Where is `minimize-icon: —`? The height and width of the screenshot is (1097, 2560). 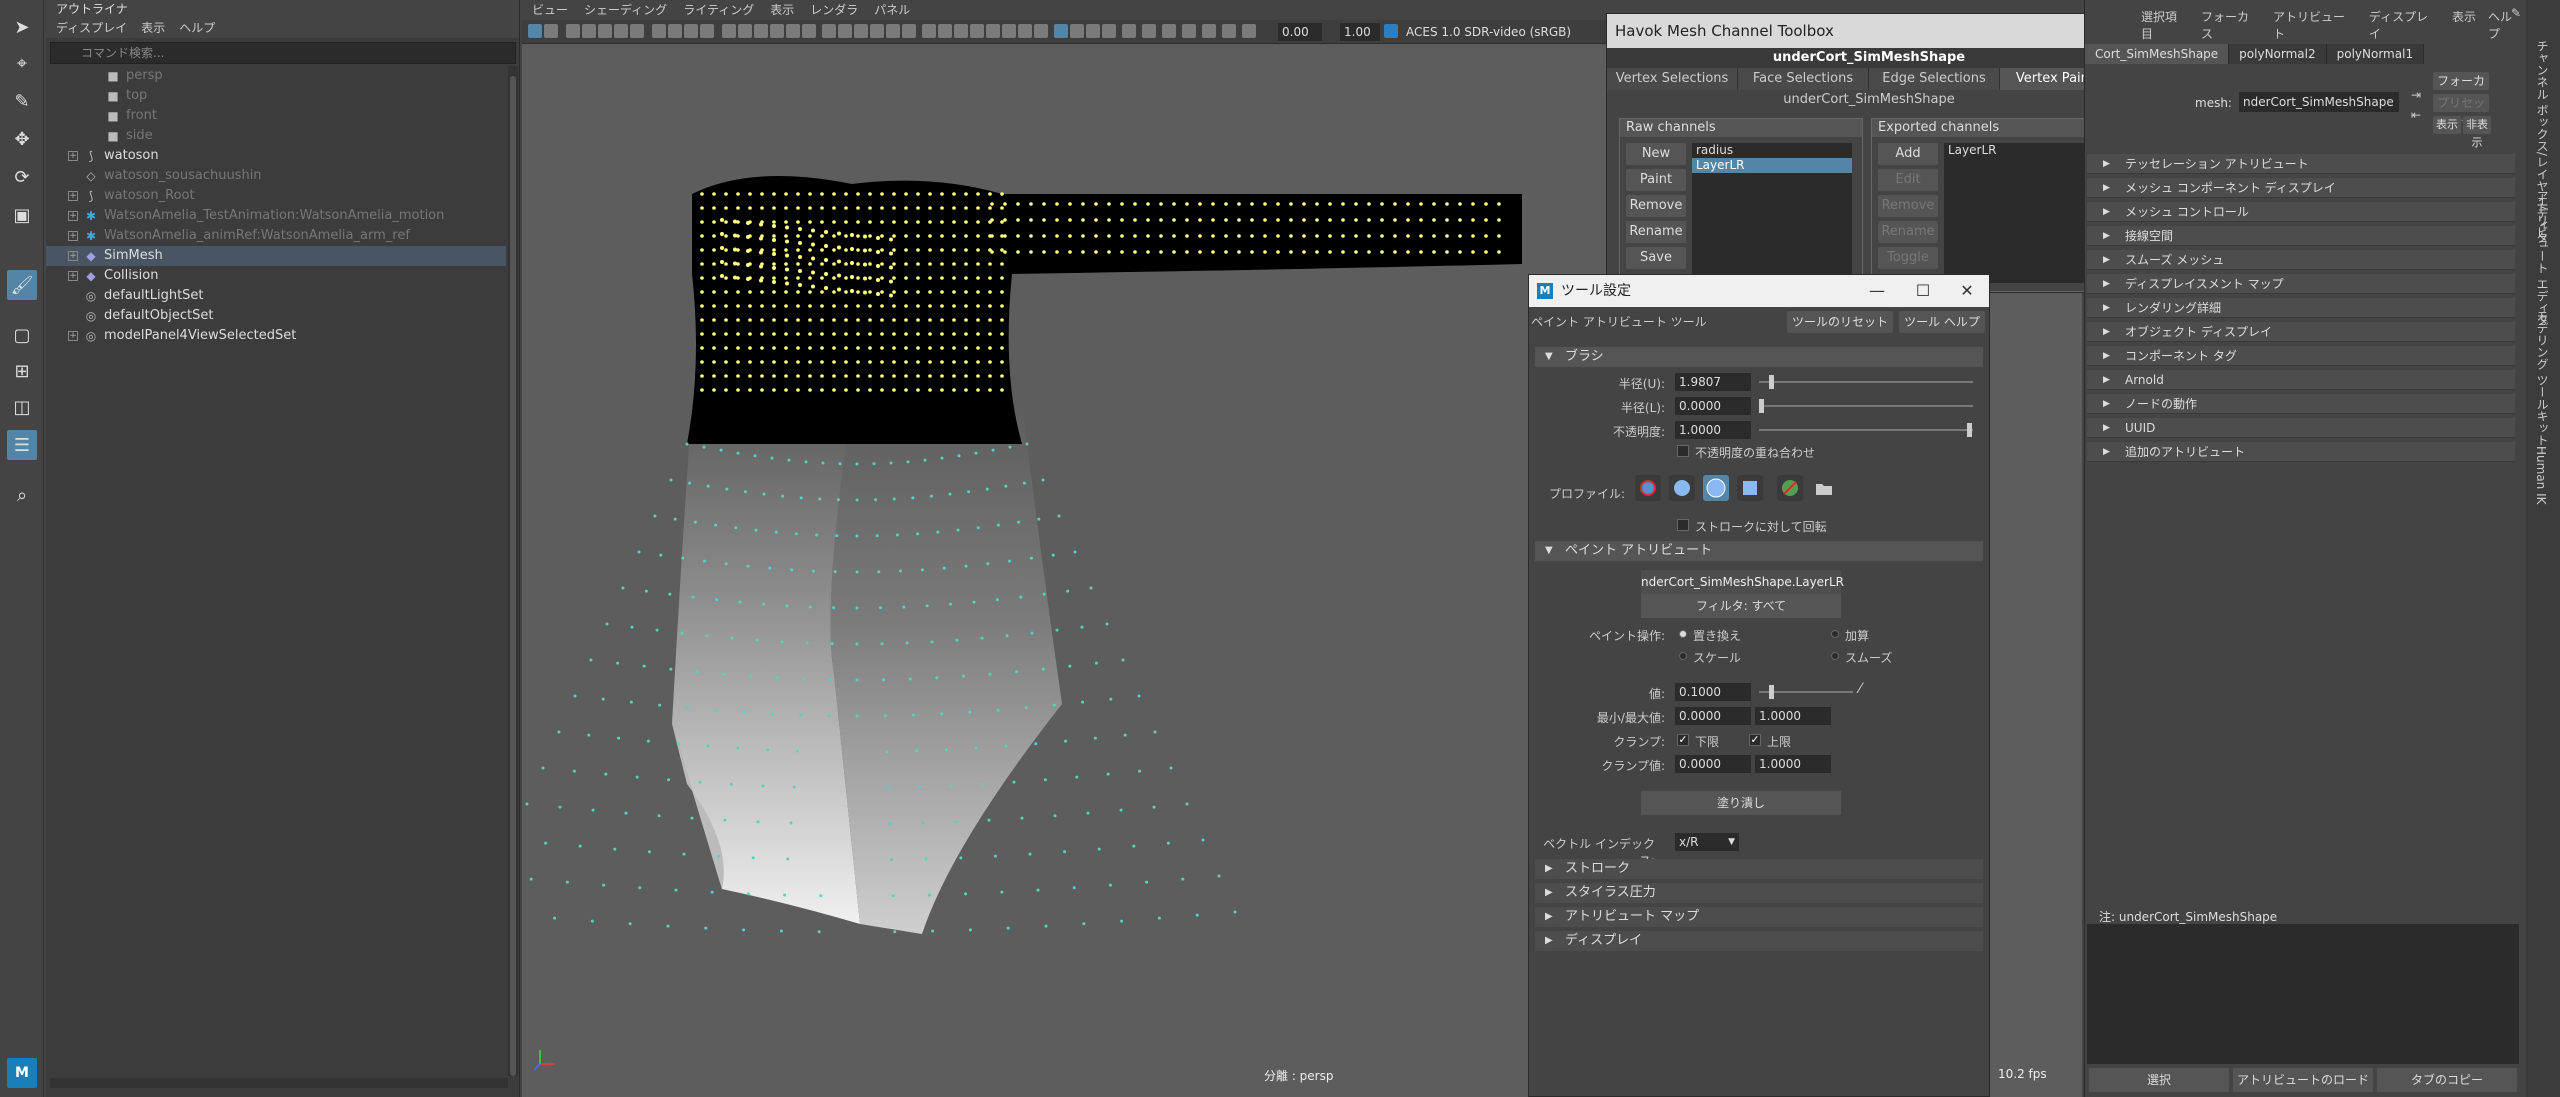 minimize-icon: — is located at coordinates (1877, 291).